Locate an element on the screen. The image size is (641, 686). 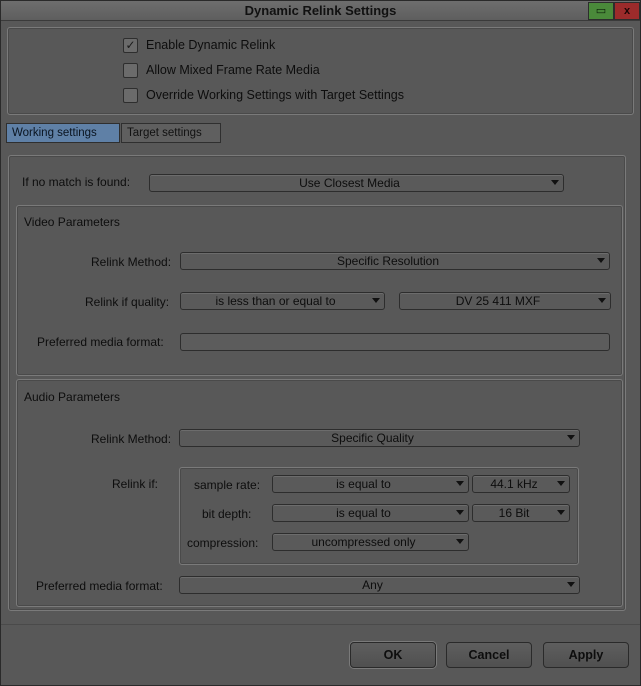
video-preferred-format-label: Preferred media format: is located at coordinates (100, 342).